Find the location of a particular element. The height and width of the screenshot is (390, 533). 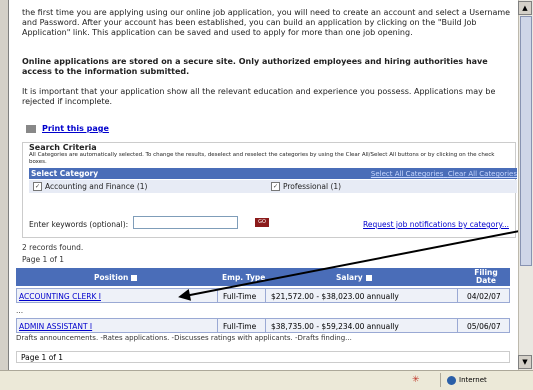

category-label-professional: Professional (1) is located at coordinates (312, 186).